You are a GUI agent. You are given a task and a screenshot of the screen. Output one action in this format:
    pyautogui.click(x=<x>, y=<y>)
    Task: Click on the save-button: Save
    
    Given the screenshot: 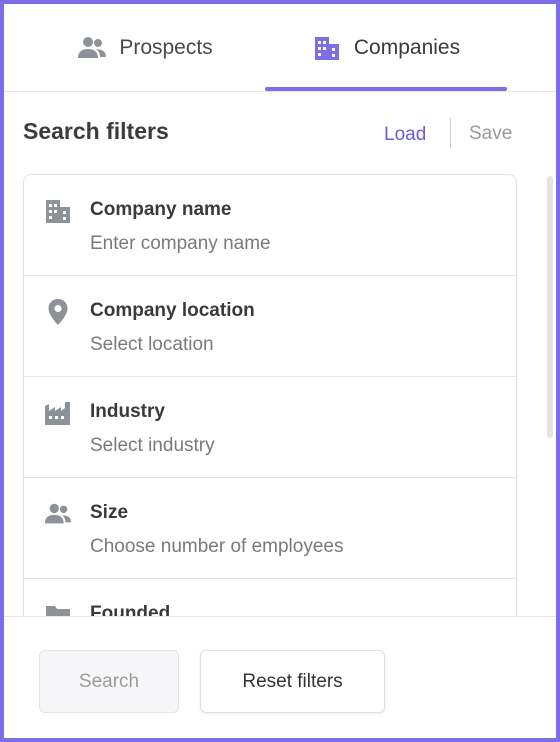 What is the action you would take?
    pyautogui.click(x=490, y=134)
    